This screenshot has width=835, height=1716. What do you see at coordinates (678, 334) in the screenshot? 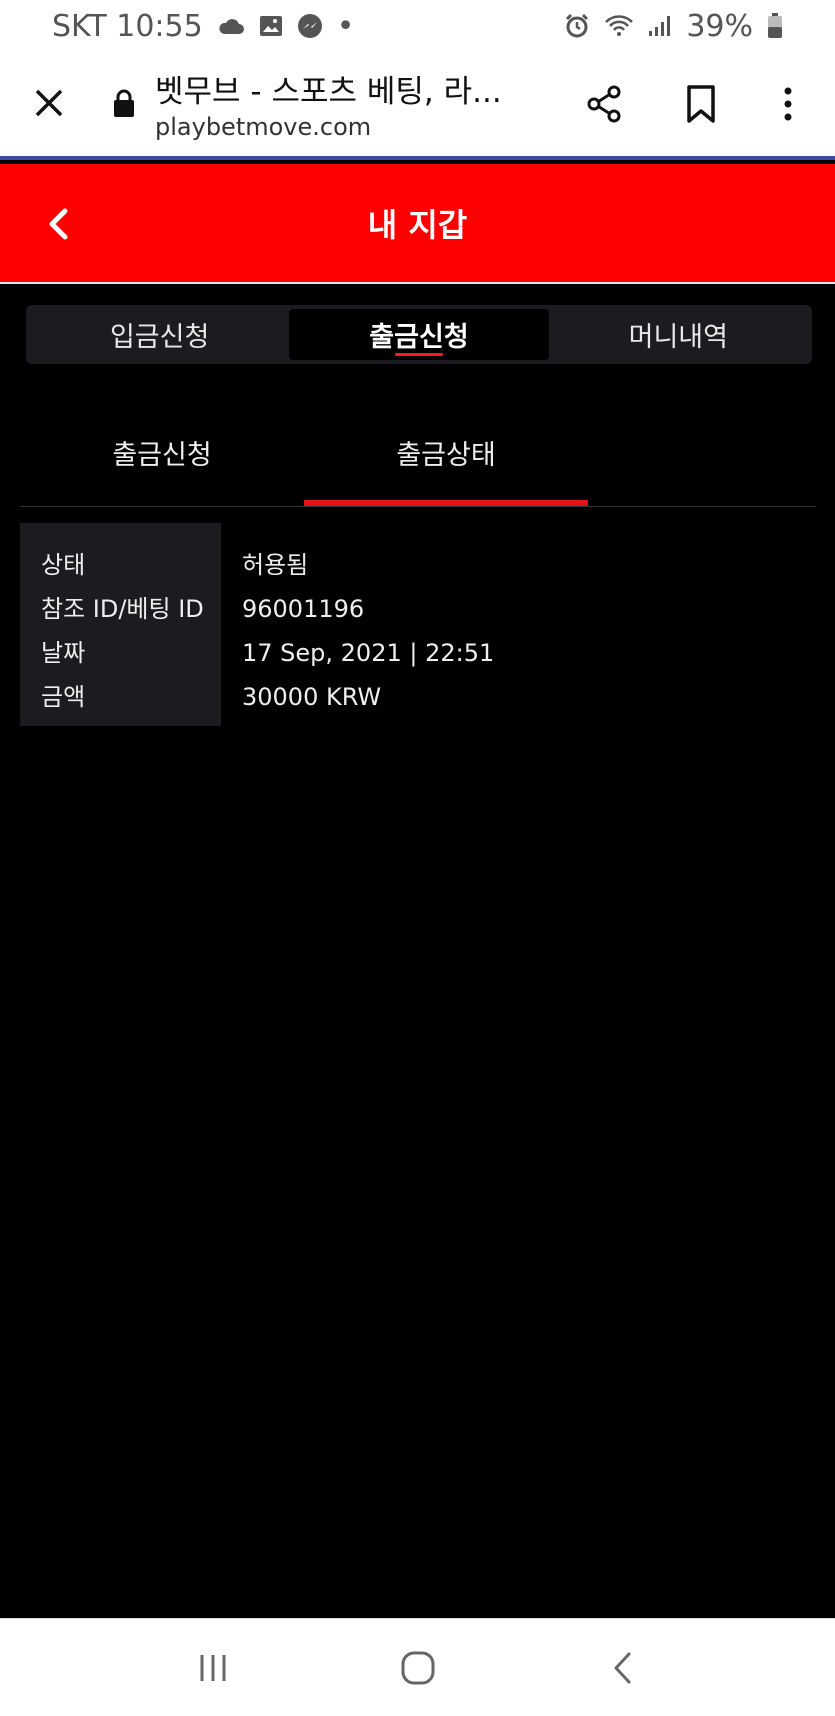
I see `tab-money-history: 머니내역` at bounding box center [678, 334].